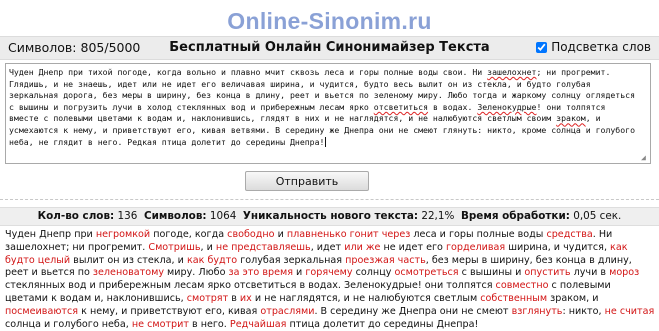 This screenshot has height=331, width=659. I want to click on submit-button: Отправить, so click(307, 181).